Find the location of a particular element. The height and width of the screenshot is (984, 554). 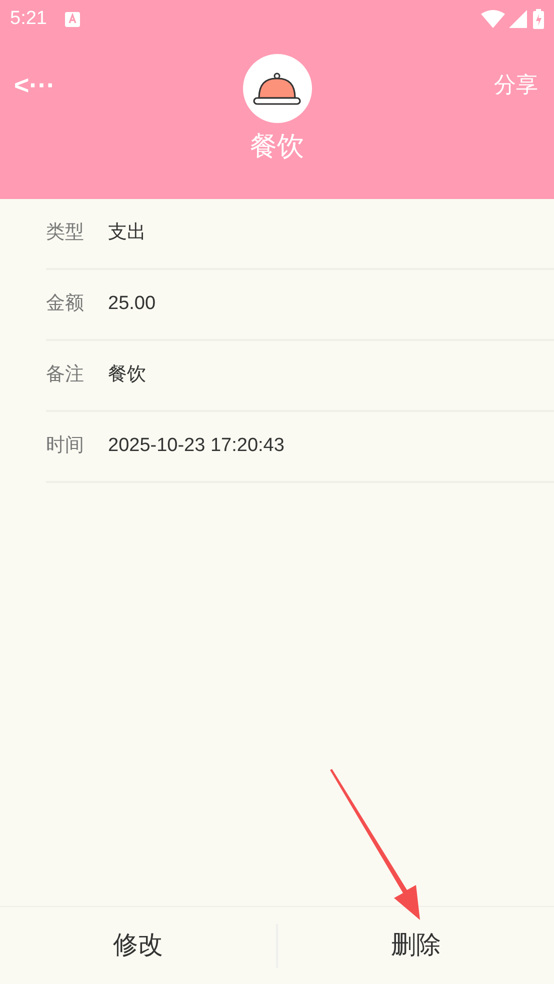

detail-label: 时间 is located at coordinates (65, 446).